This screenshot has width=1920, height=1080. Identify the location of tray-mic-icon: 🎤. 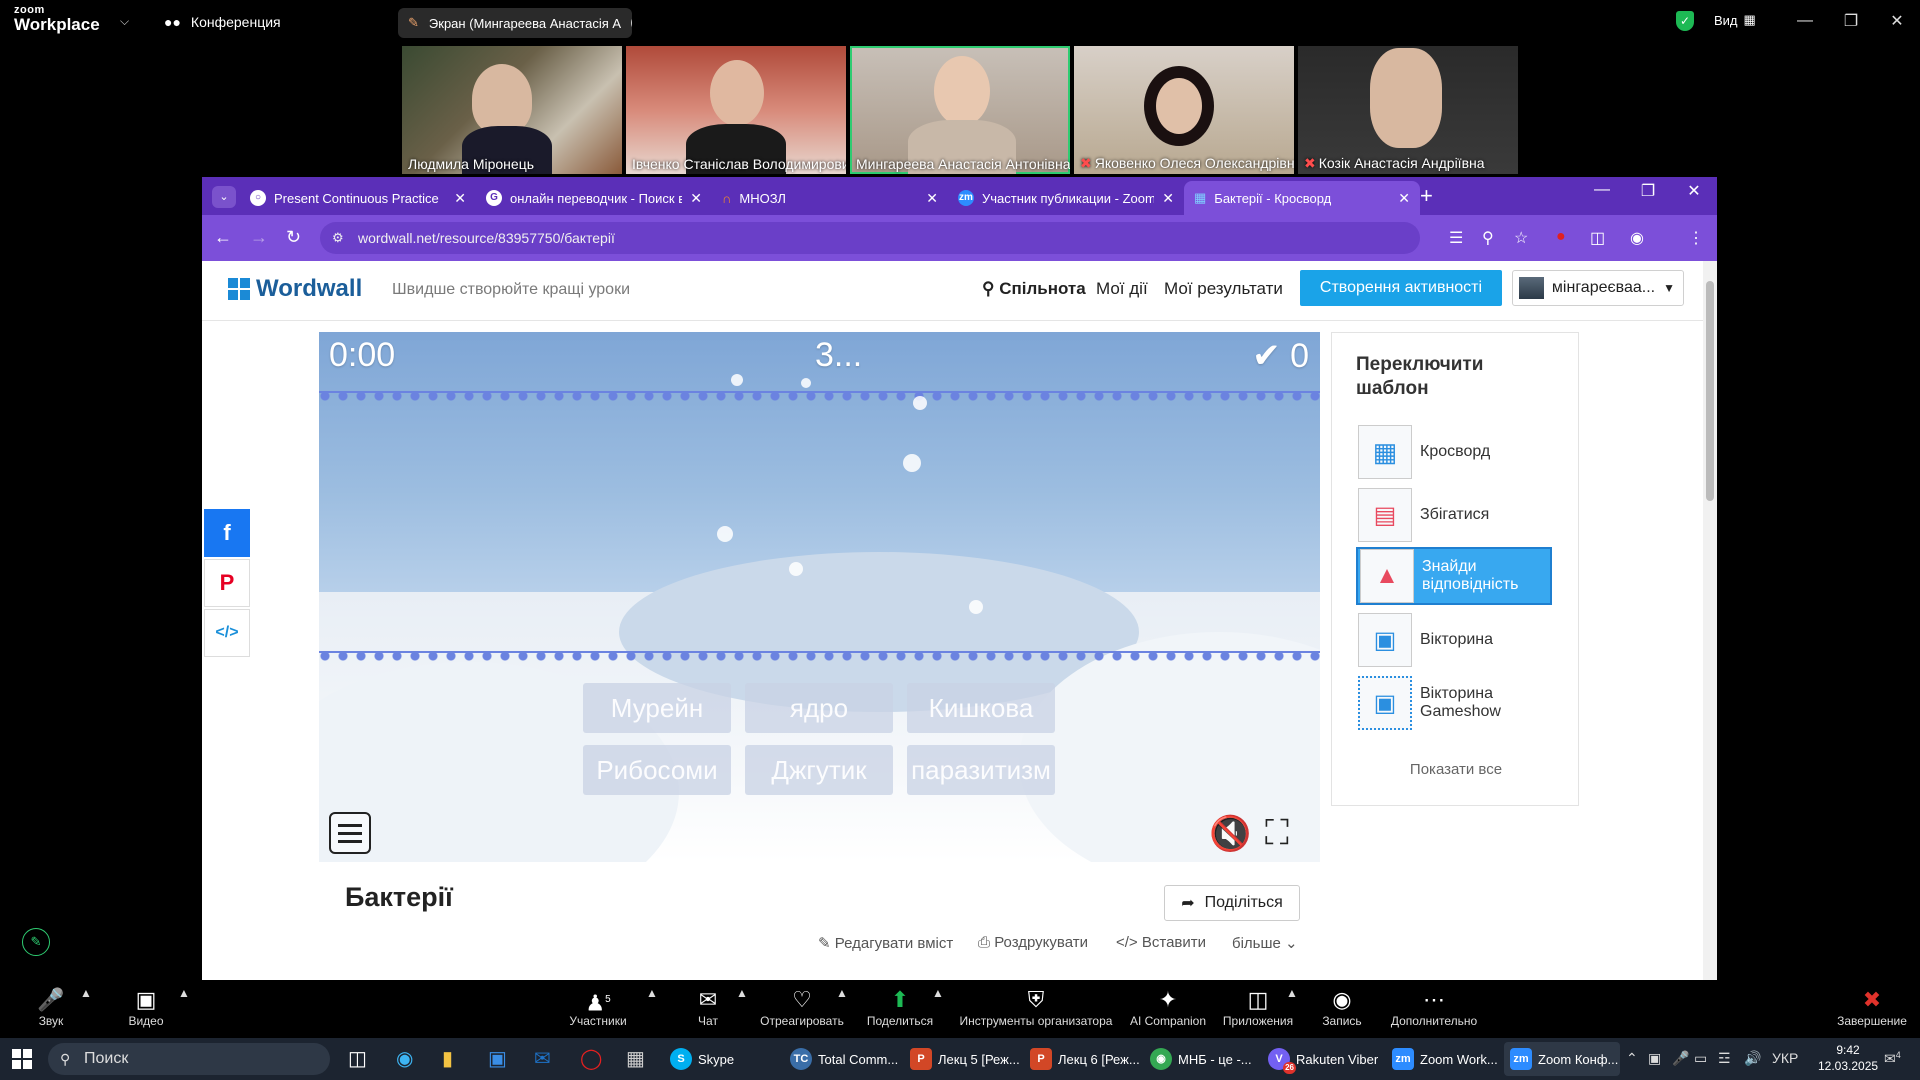
(1680, 1058).